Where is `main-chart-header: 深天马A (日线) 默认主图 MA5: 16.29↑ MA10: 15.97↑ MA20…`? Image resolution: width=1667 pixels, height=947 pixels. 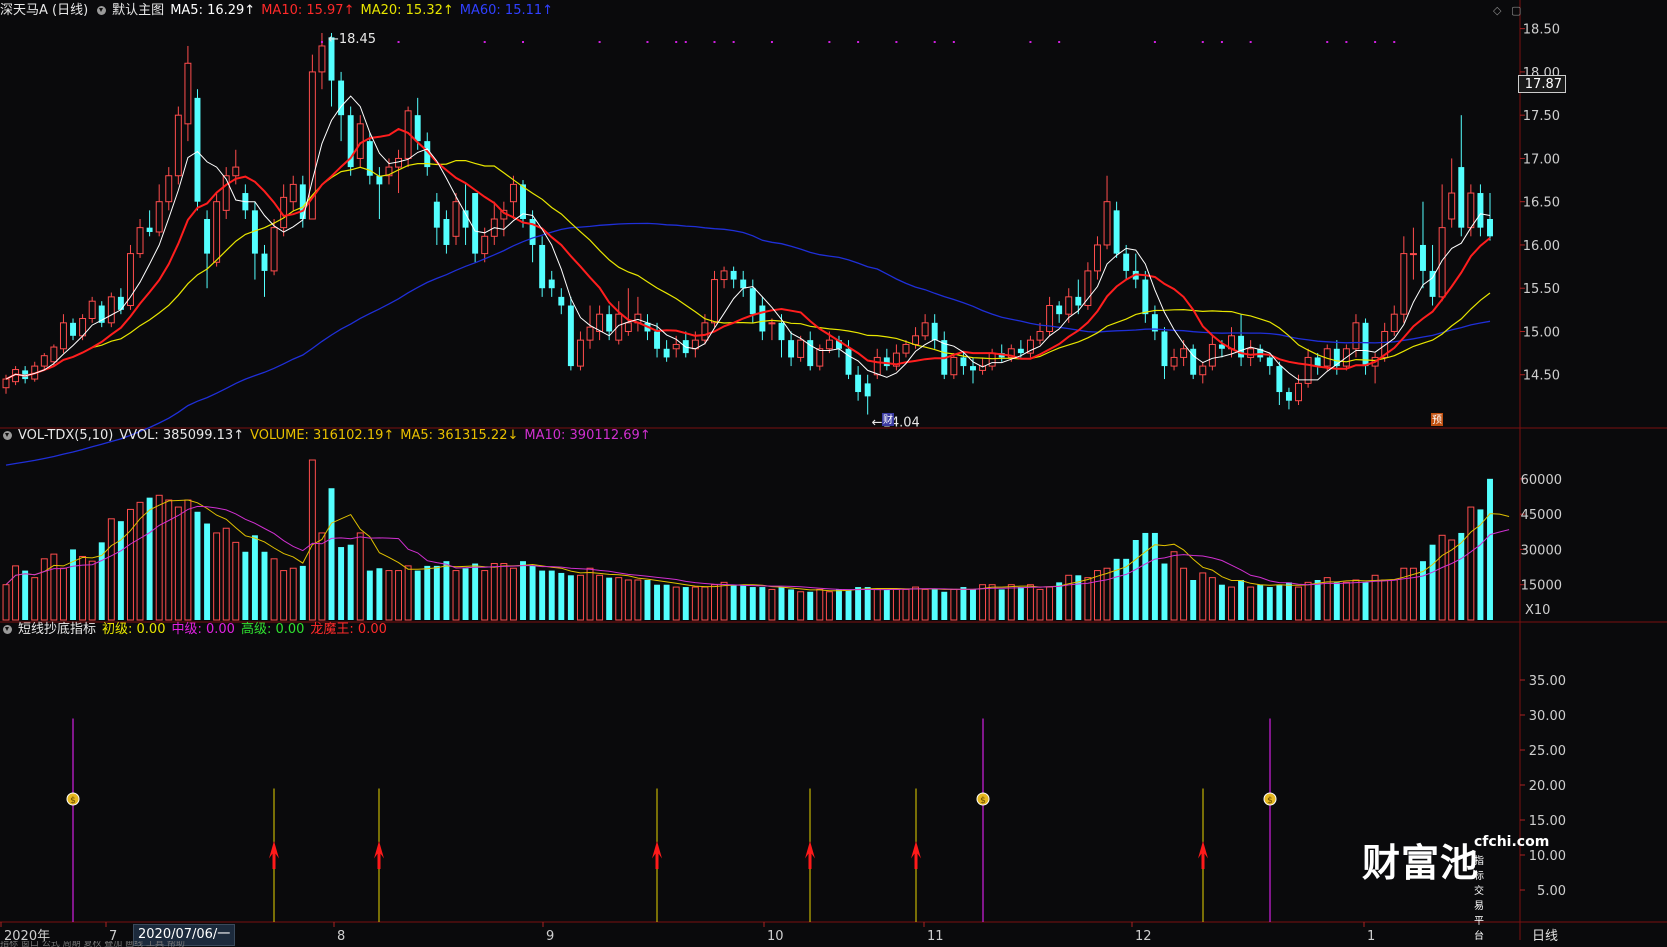
main-chart-header: 深天马A (日线) 默认主图 MA5: 16.29↑ MA10: 15.97↑ MA20… is located at coordinates (279, 11).